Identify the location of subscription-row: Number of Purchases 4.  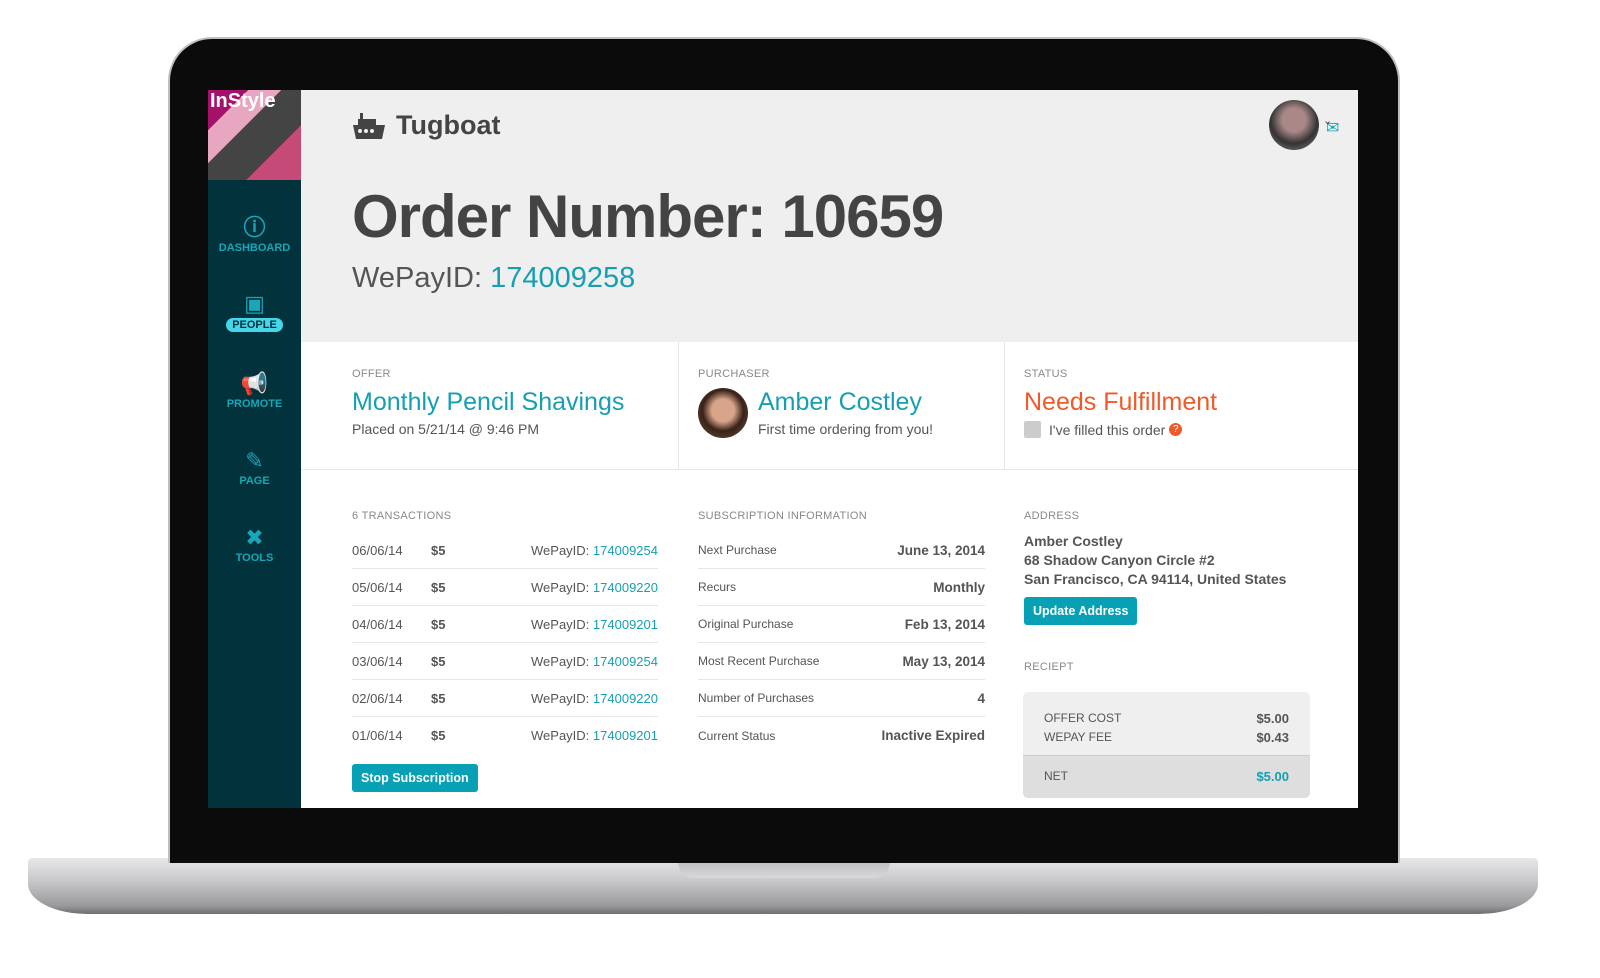
(841, 698).